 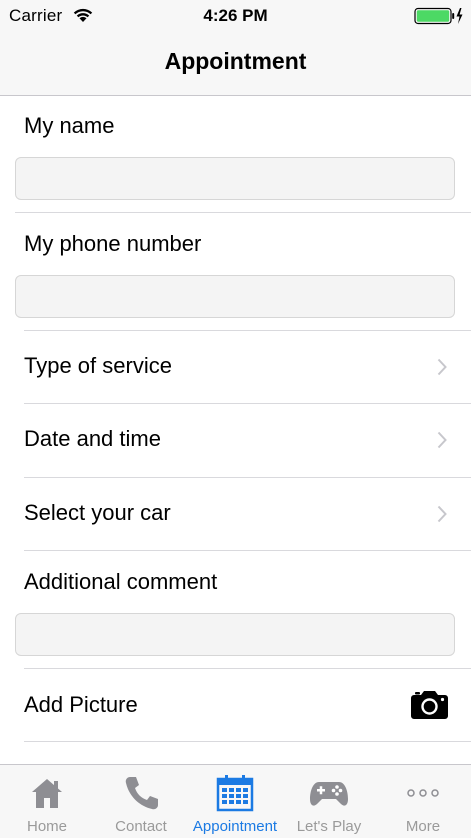 I want to click on phone-label: My phone number, so click(x=113, y=243).